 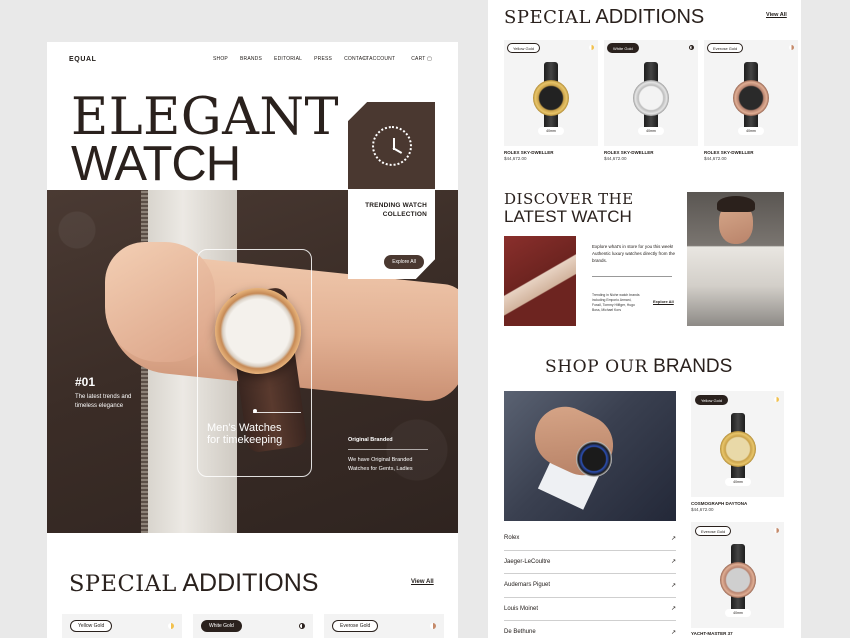 What do you see at coordinates (370, 440) in the screenshot?
I see `original-branded-title: Original Branded` at bounding box center [370, 440].